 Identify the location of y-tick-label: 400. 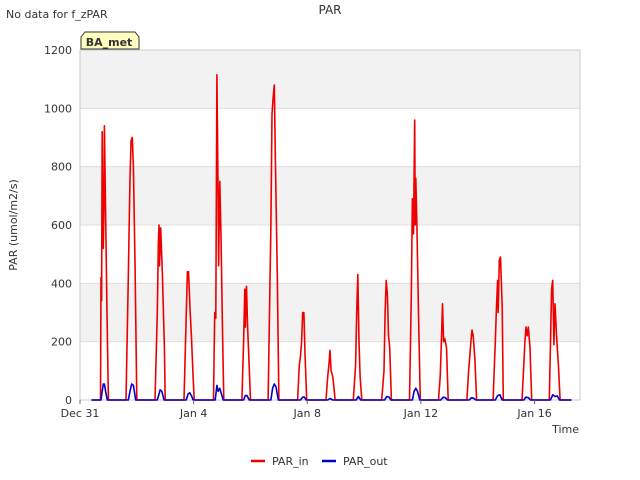
(61, 283).